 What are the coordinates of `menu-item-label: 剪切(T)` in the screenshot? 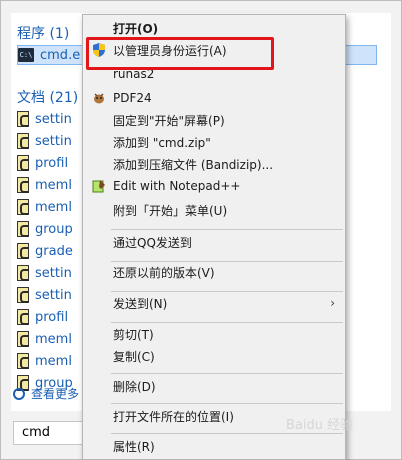 It's located at (133, 334).